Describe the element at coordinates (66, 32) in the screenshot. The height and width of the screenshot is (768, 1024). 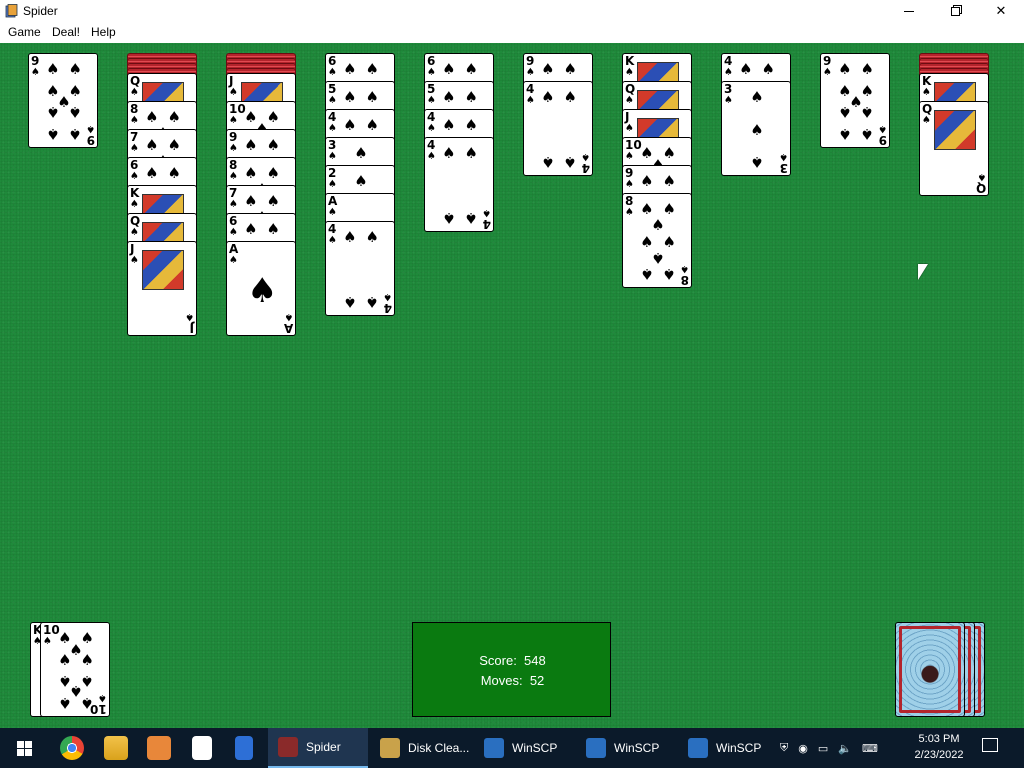
I see `menu-deal: Deal!` at that location.